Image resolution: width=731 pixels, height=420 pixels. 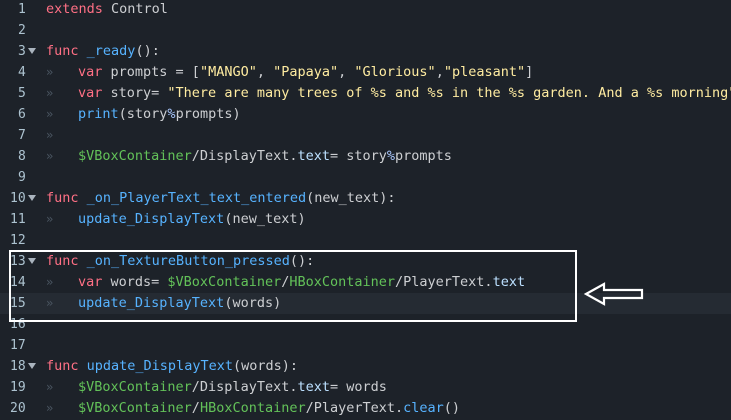 I want to click on line-number: 19, so click(x=18, y=387).